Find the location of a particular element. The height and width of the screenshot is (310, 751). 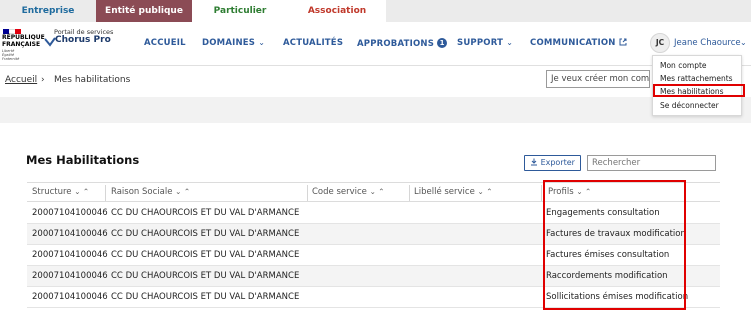

nav-support: SUPPORT ⌄ is located at coordinates (485, 43).